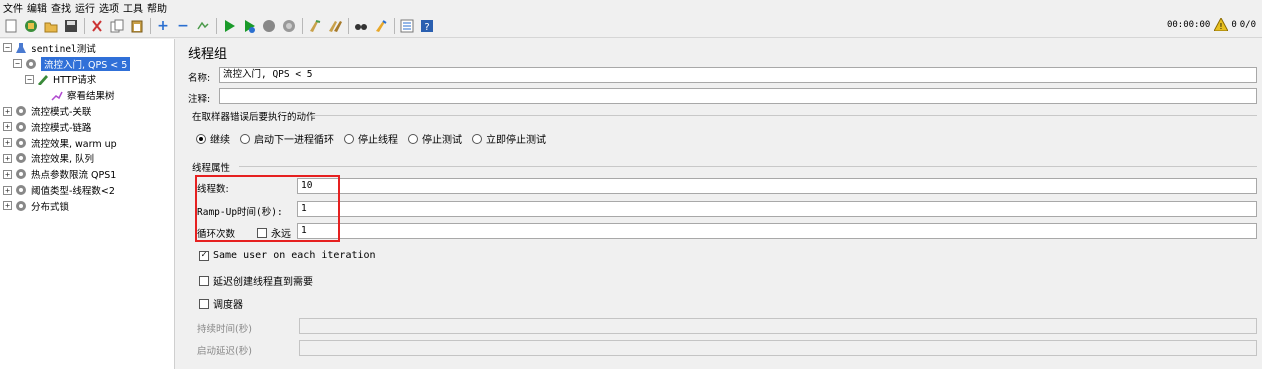 Image resolution: width=1262 pixels, height=369 pixels. I want to click on radio-start-next-loop: 启动下一进程循环, so click(287, 138).